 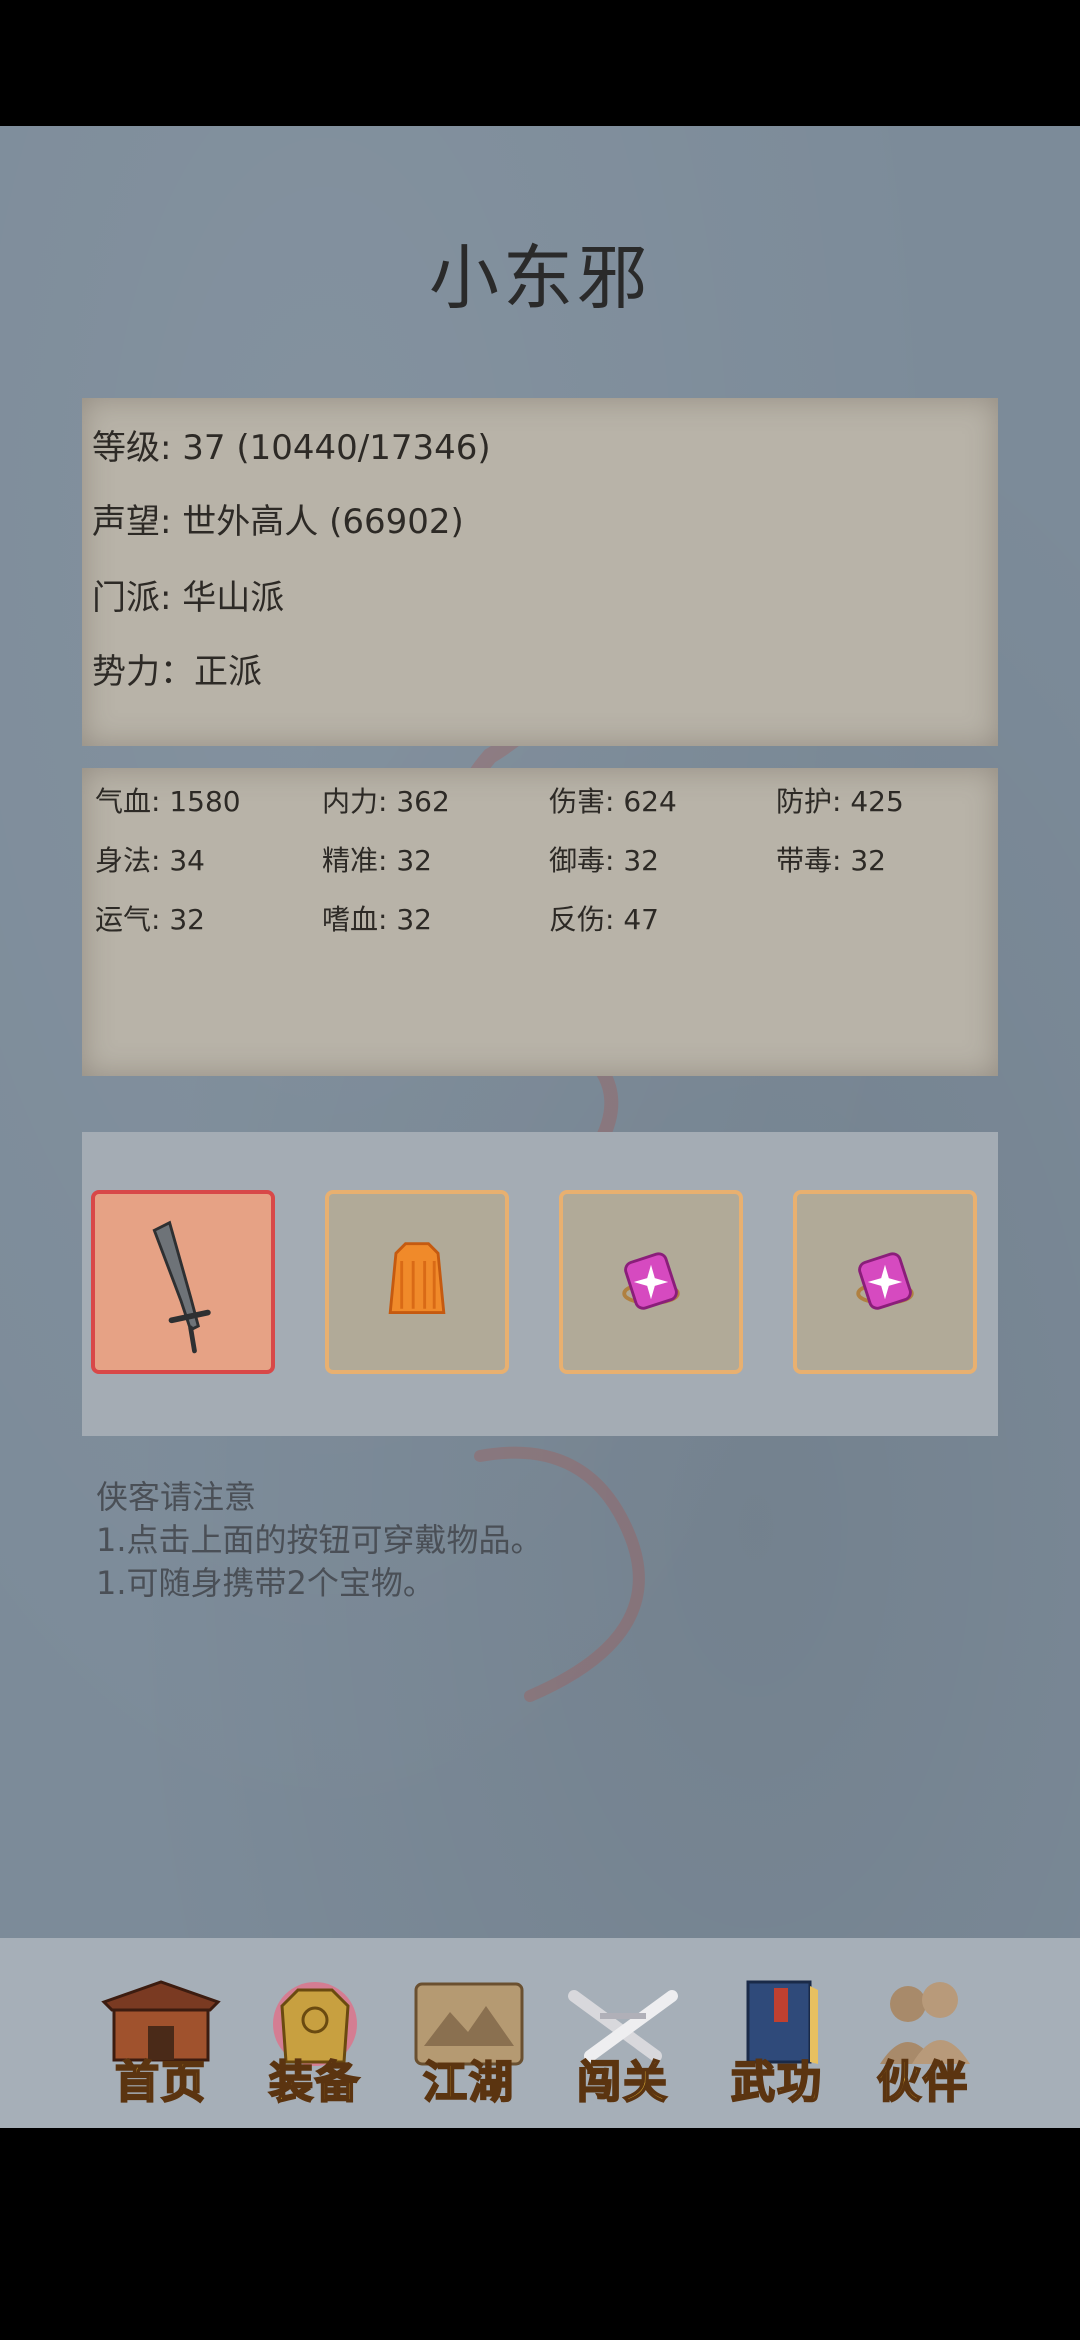 What do you see at coordinates (291, 448) in the screenshot?
I see `level-text: 等级: 37 (10440/17346)` at bounding box center [291, 448].